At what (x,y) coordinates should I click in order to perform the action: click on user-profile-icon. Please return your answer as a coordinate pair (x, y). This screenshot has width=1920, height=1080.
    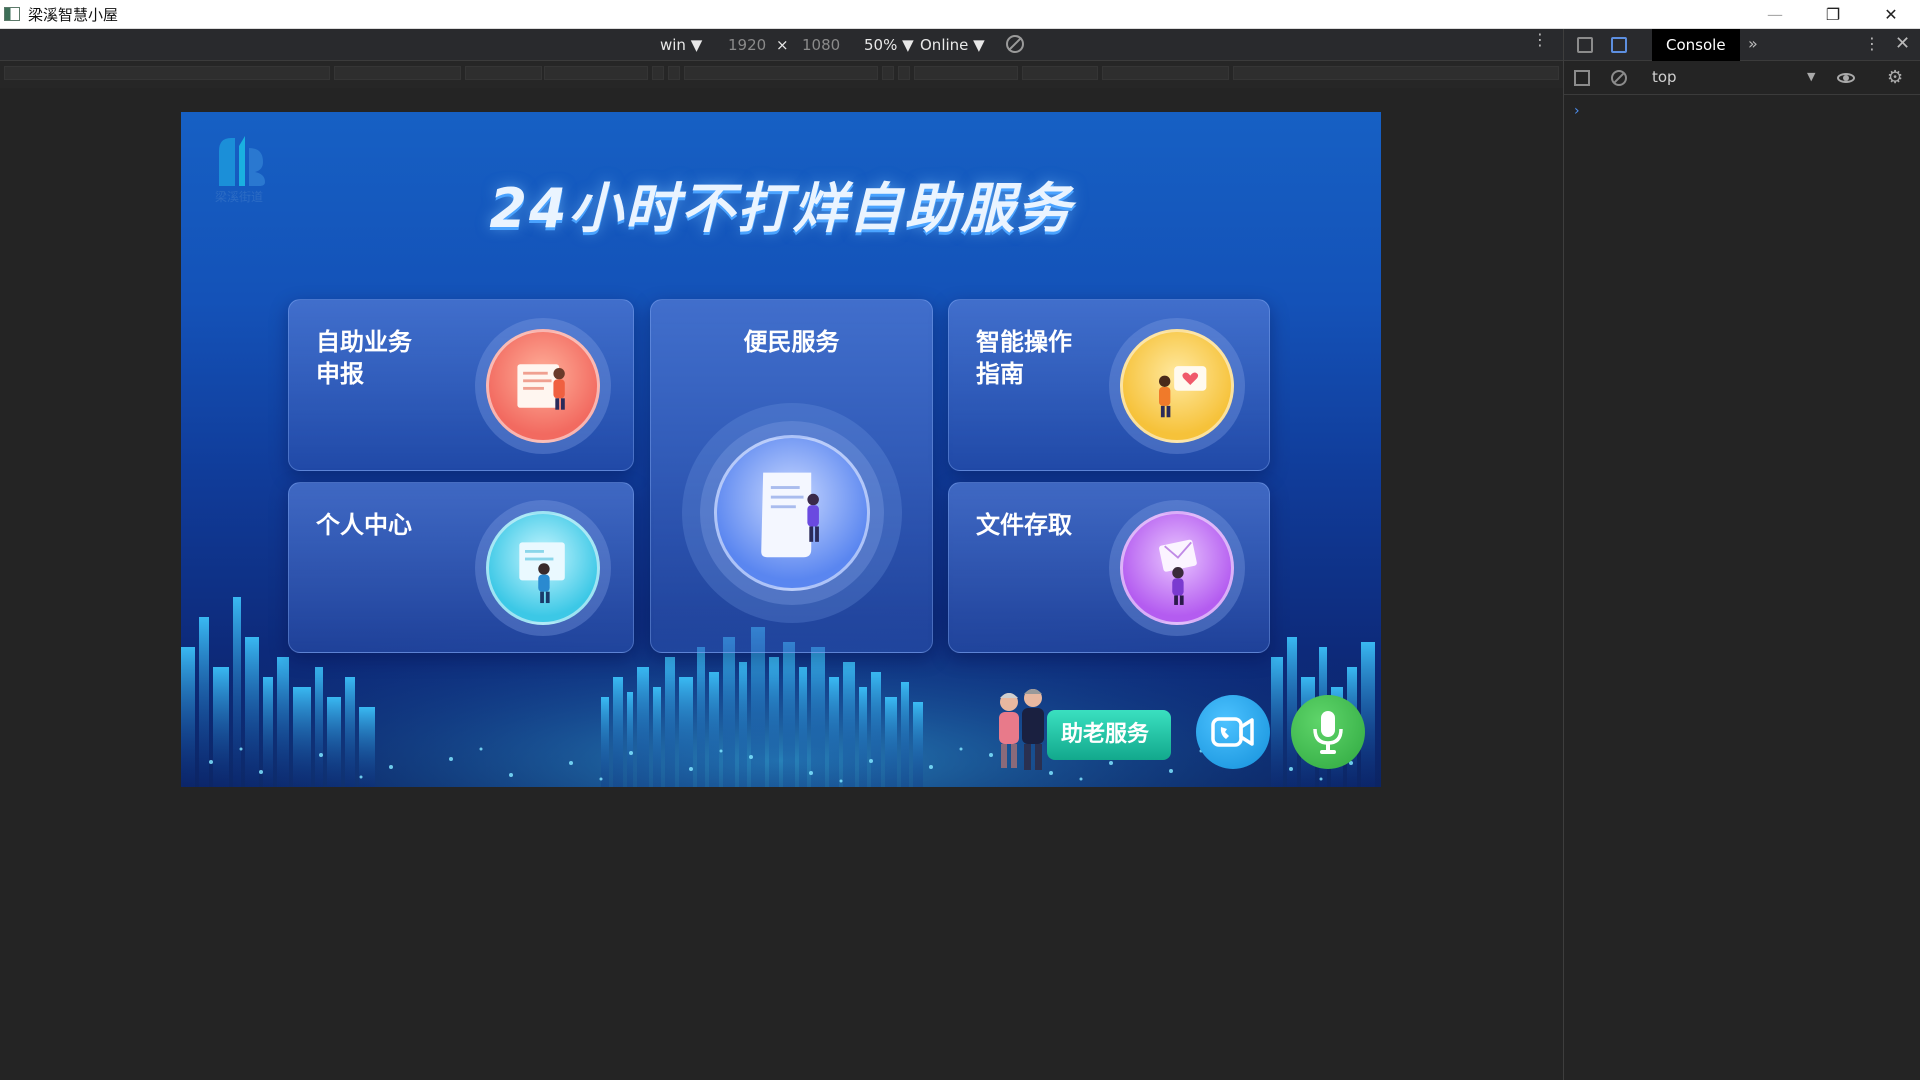
    Looking at the image, I should click on (542, 573).